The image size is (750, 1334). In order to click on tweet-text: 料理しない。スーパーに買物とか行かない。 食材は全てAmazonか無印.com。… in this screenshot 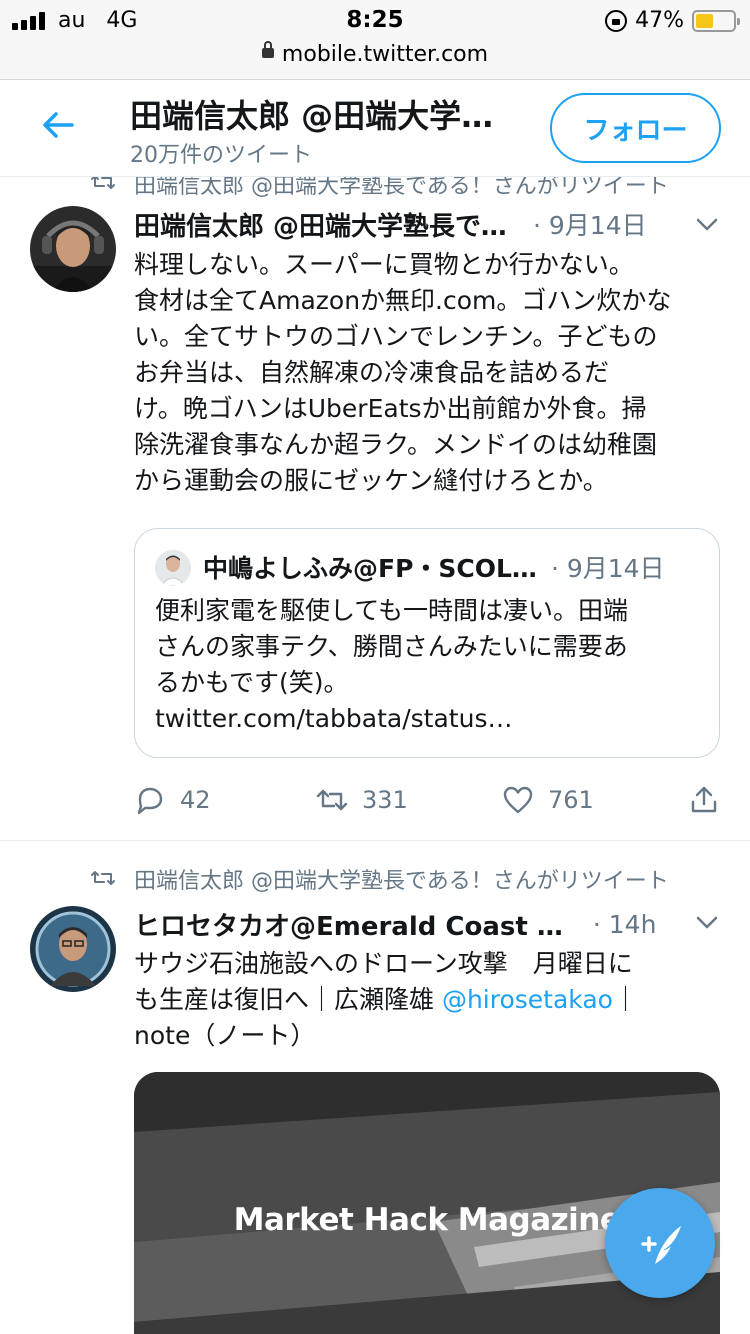, I will do `click(429, 373)`.